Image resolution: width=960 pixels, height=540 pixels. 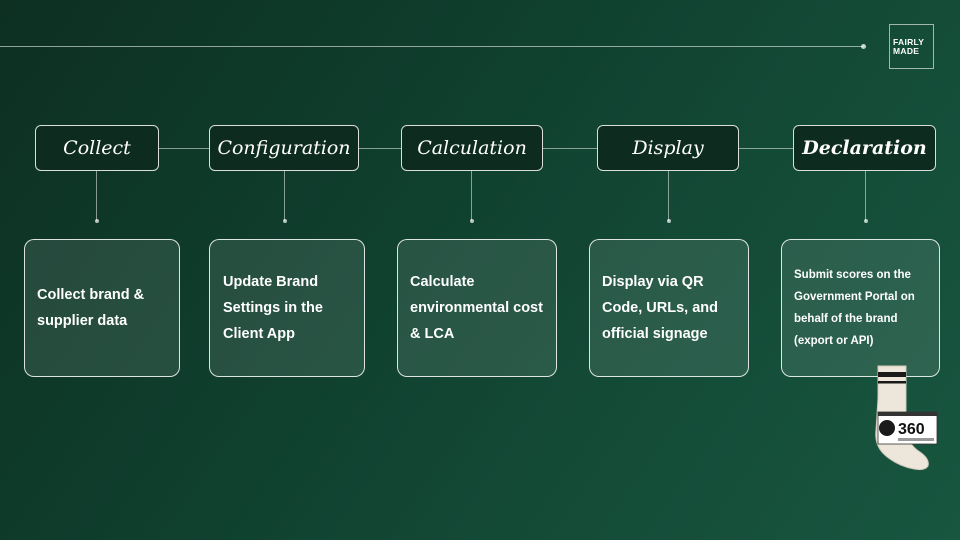 I want to click on eco-label-score: 360, so click(x=911, y=429).